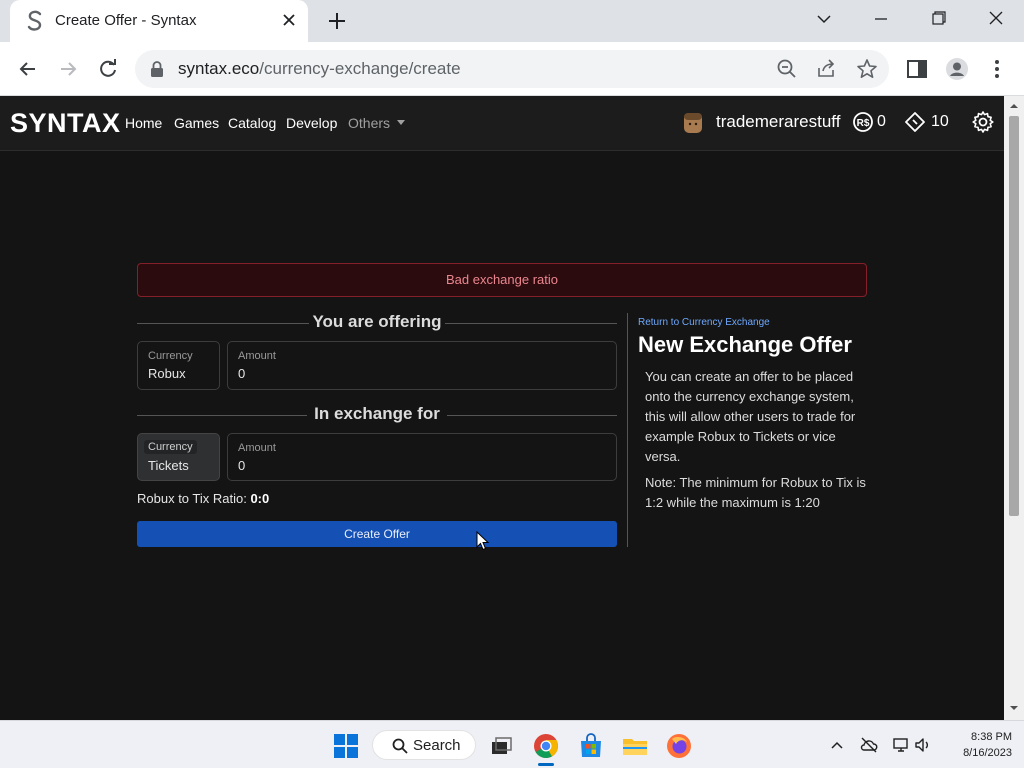 The image size is (1024, 768). Describe the element at coordinates (422, 457) in the screenshot. I see `exchange-amount-input: Amount 0` at that location.